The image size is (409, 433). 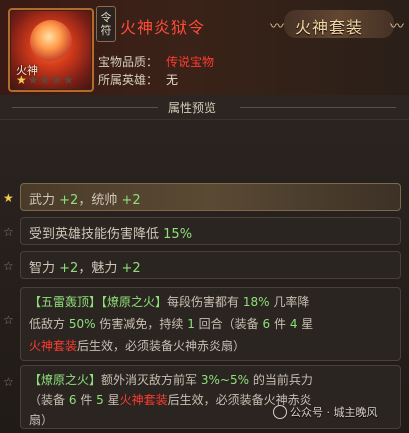 I want to click on description-value: 50%, so click(x=82, y=324).